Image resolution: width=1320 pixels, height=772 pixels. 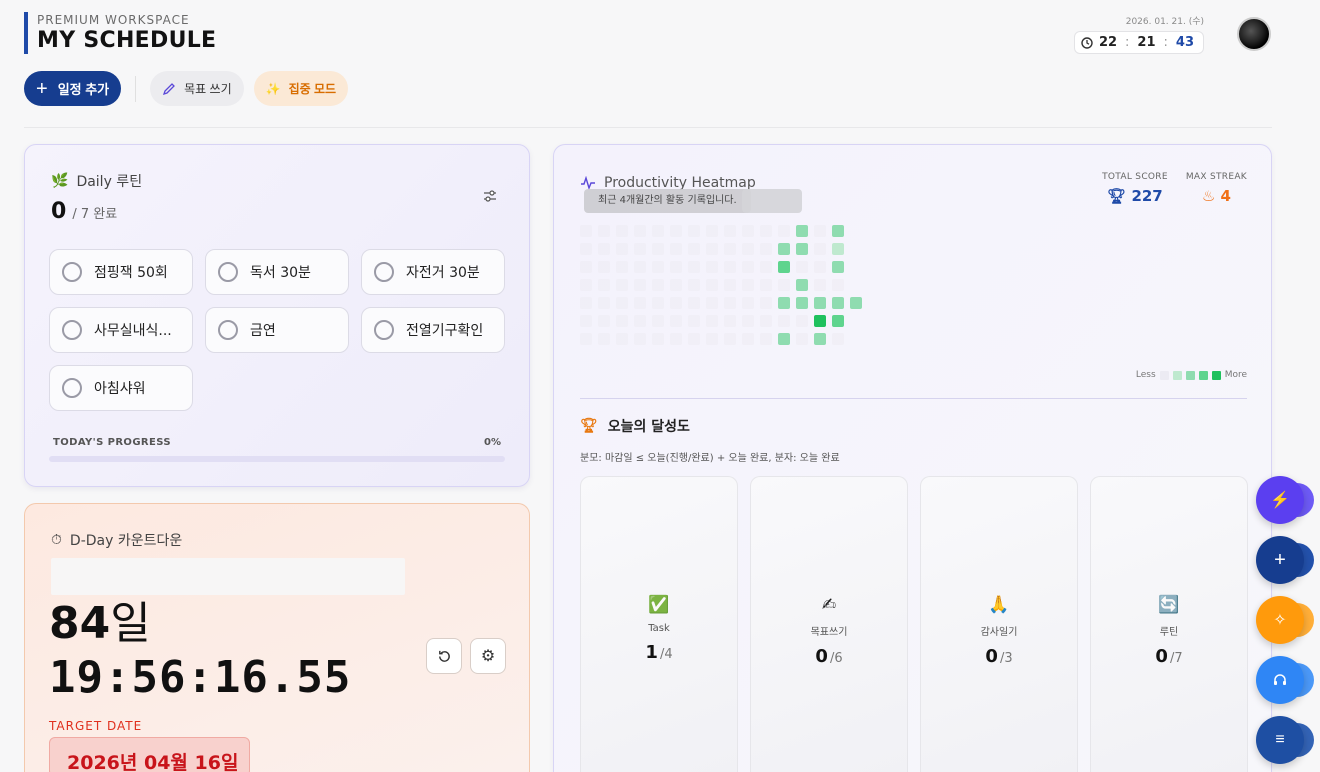 What do you see at coordinates (433, 272) in the screenshot?
I see `routine-item: 자전거 30분` at bounding box center [433, 272].